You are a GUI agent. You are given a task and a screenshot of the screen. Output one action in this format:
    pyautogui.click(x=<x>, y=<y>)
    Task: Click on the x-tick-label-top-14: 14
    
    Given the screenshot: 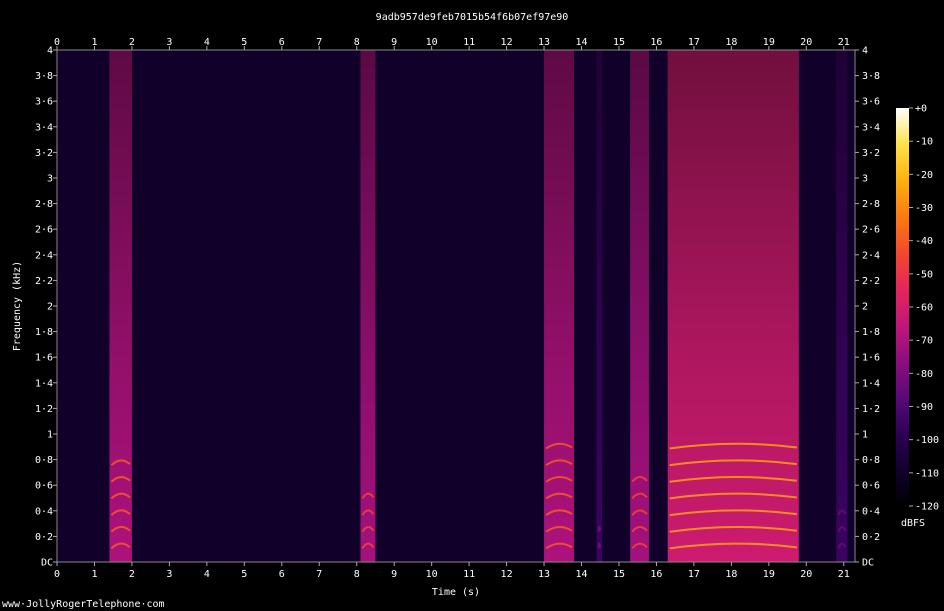 What is the action you would take?
    pyautogui.click(x=581, y=42)
    